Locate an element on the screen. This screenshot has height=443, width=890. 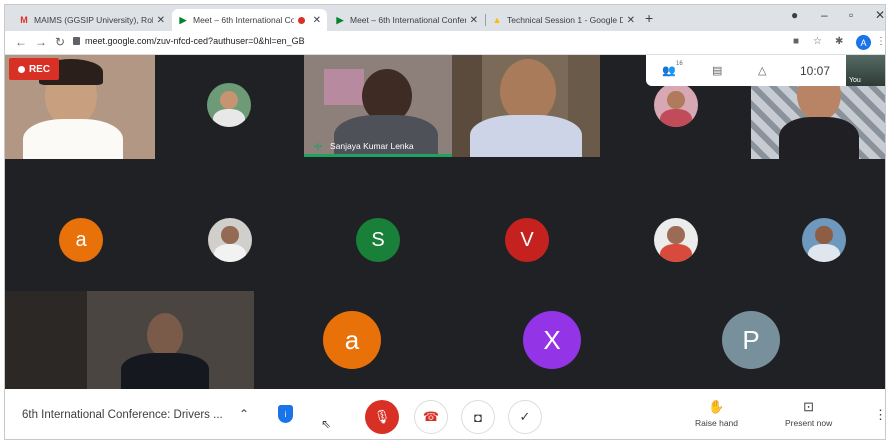
meet-top-bar: 👥 16 ▤ △ 10:07 You is located at coordinates (765, 70).